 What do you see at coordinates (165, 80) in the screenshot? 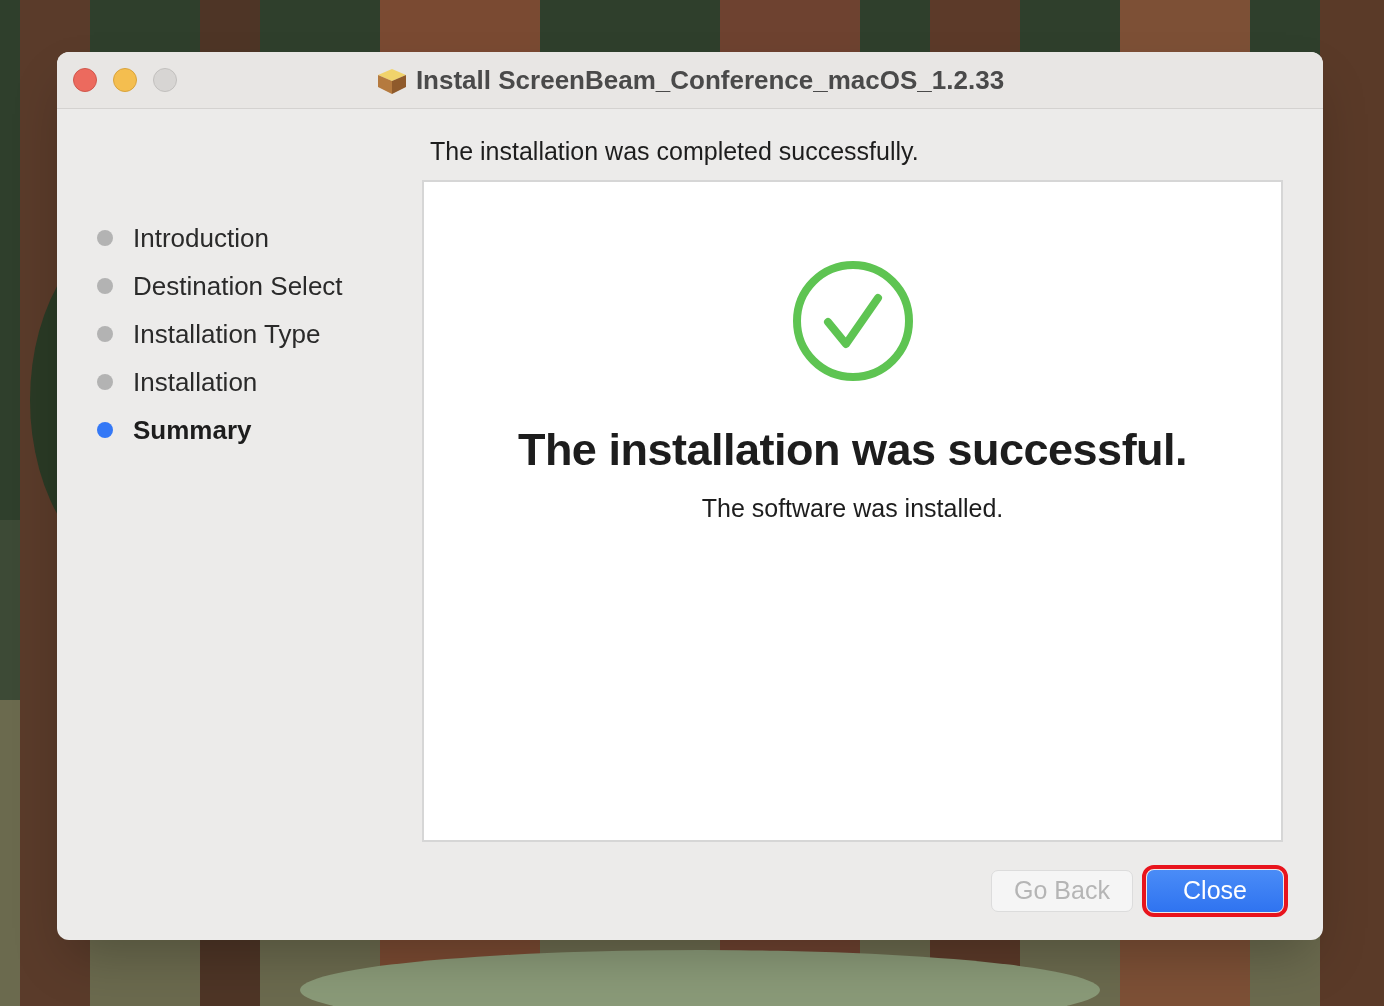
I see `zoom-window-button` at bounding box center [165, 80].